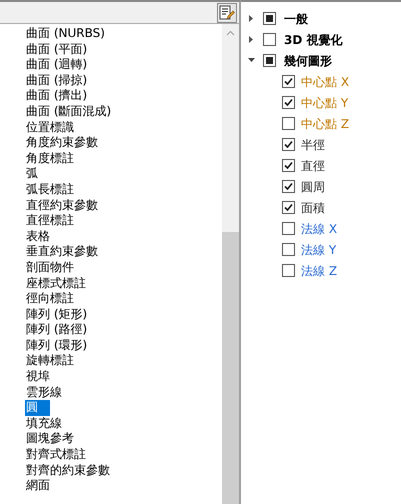 This screenshot has height=504, width=401. I want to click on property-label: 面積, so click(313, 208).